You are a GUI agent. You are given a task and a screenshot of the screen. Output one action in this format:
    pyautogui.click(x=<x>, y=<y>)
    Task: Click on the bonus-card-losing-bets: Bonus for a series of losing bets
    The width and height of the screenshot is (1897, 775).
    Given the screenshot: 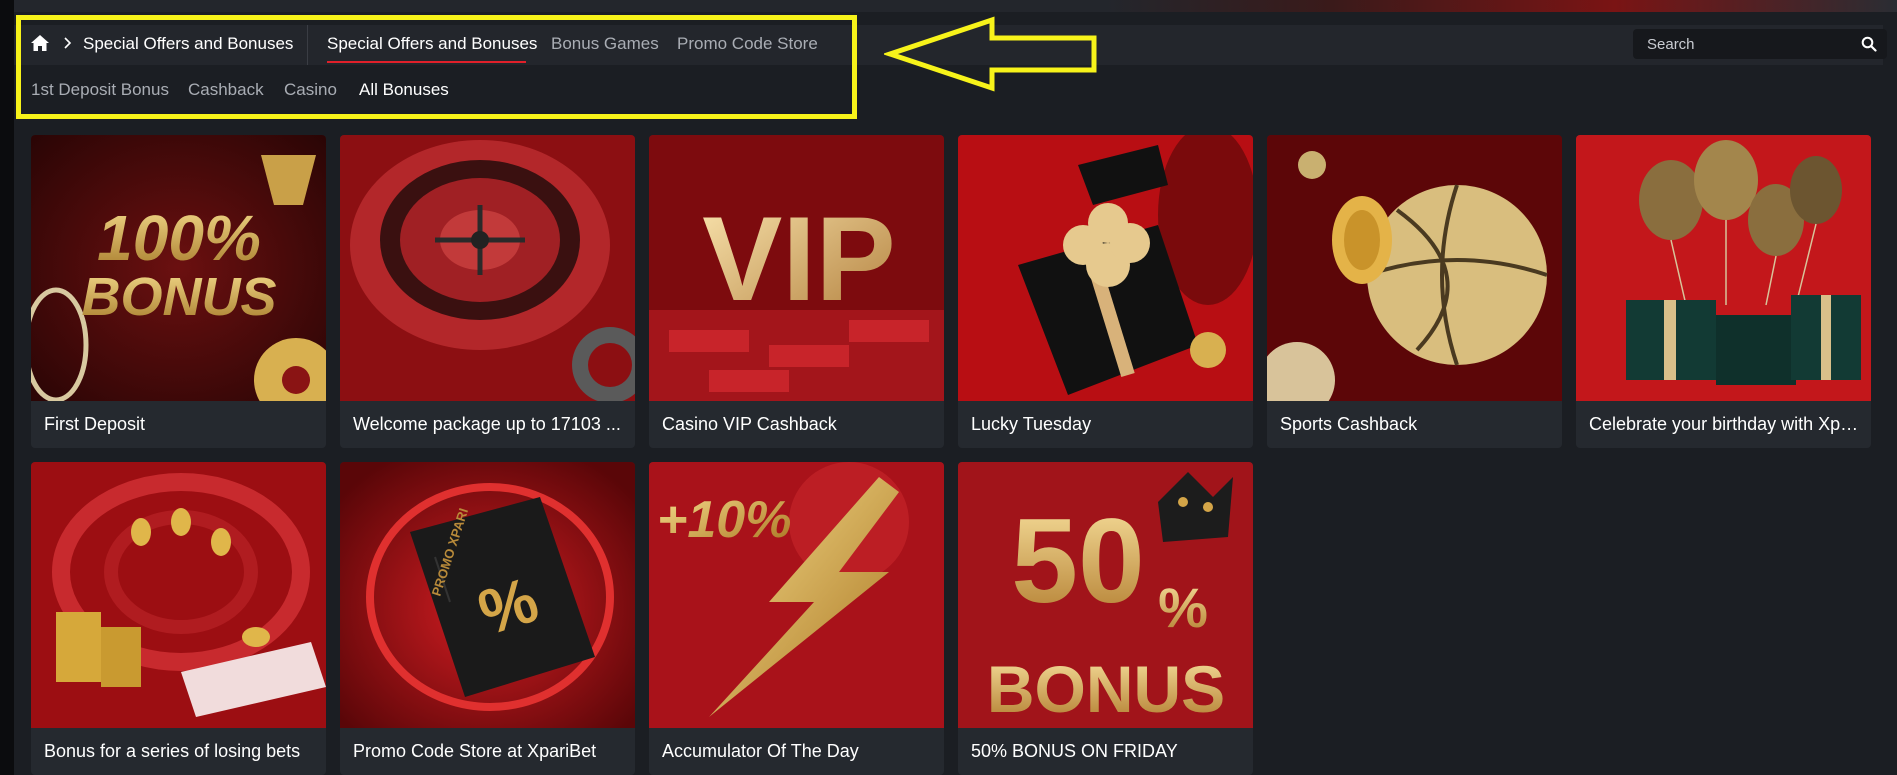 What is the action you would take?
    pyautogui.click(x=178, y=618)
    